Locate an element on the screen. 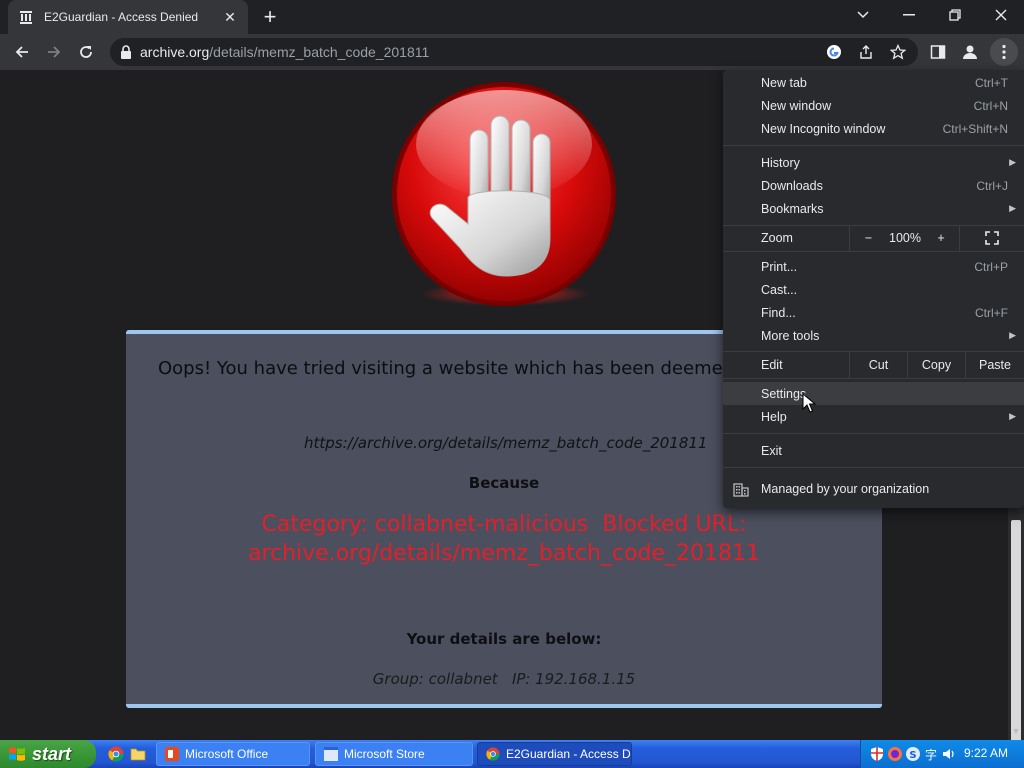 The width and height of the screenshot is (1024, 768). system-tray: S 字 9:22 AM is located at coordinates (942, 754).